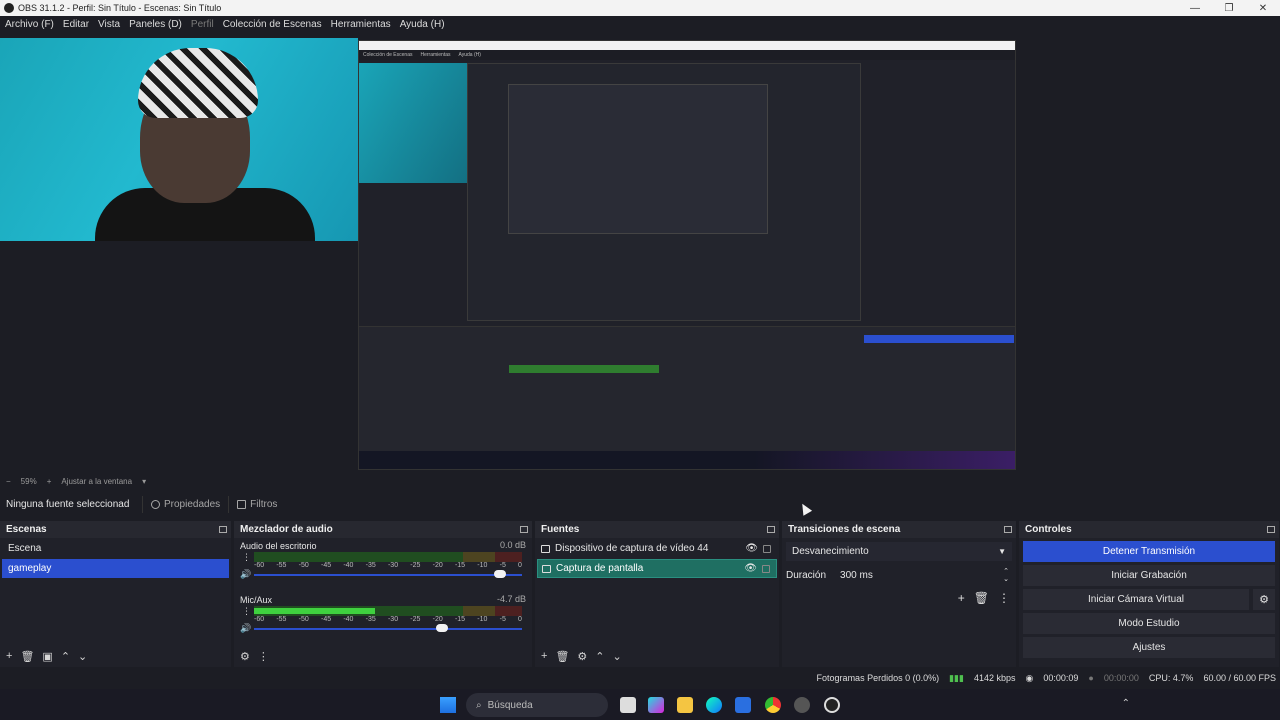 The image size is (1280, 720). What do you see at coordinates (361, 24) in the screenshot?
I see `menu-tools: Herramientas` at bounding box center [361, 24].